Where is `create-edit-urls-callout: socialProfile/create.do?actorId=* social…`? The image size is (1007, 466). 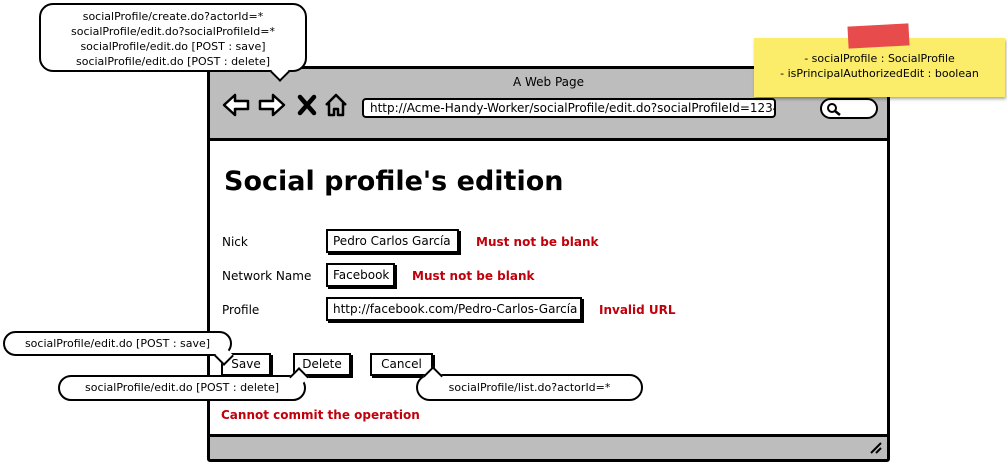
create-edit-urls-callout: socialProfile/create.do?actorId=* social… is located at coordinates (173, 42).